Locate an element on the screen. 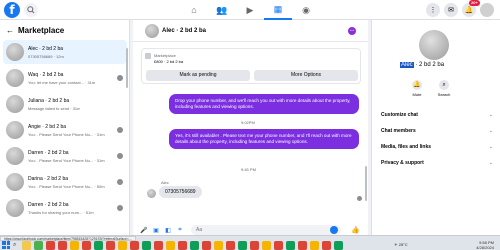 The height and width of the screenshot is (250, 500). conversation-preview: Message failed to send · 31m is located at coordinates (54, 108).